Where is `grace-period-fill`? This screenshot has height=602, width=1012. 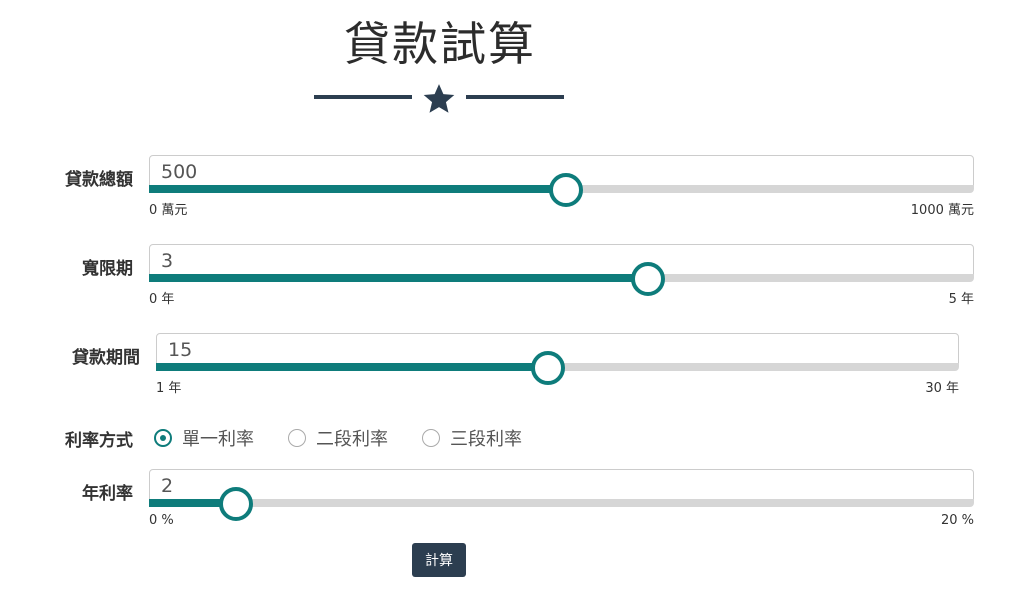
grace-period-fill is located at coordinates (396, 278).